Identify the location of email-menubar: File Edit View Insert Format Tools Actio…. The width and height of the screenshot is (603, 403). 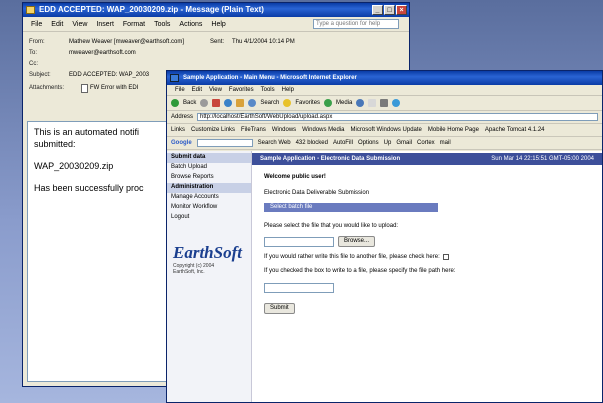
(216, 24).